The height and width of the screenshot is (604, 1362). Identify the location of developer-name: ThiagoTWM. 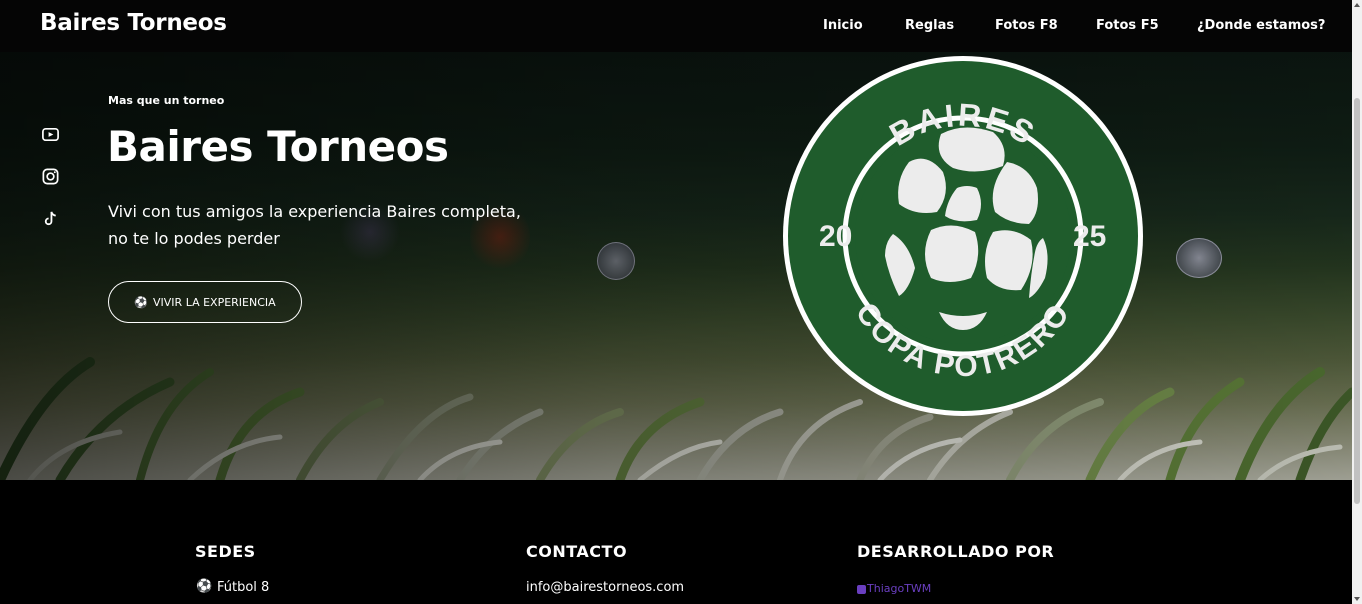
(899, 588).